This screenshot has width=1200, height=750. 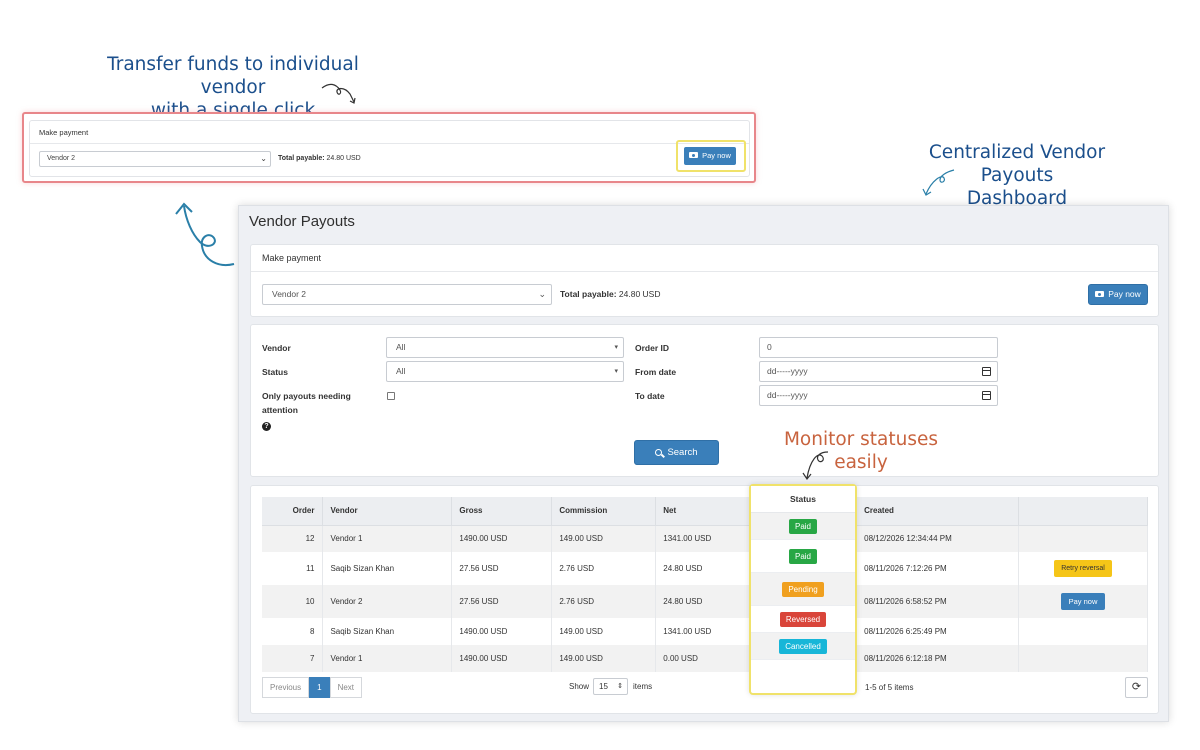 I want to click on attention-filter-label: Only payouts needing attention, so click(x=306, y=403).